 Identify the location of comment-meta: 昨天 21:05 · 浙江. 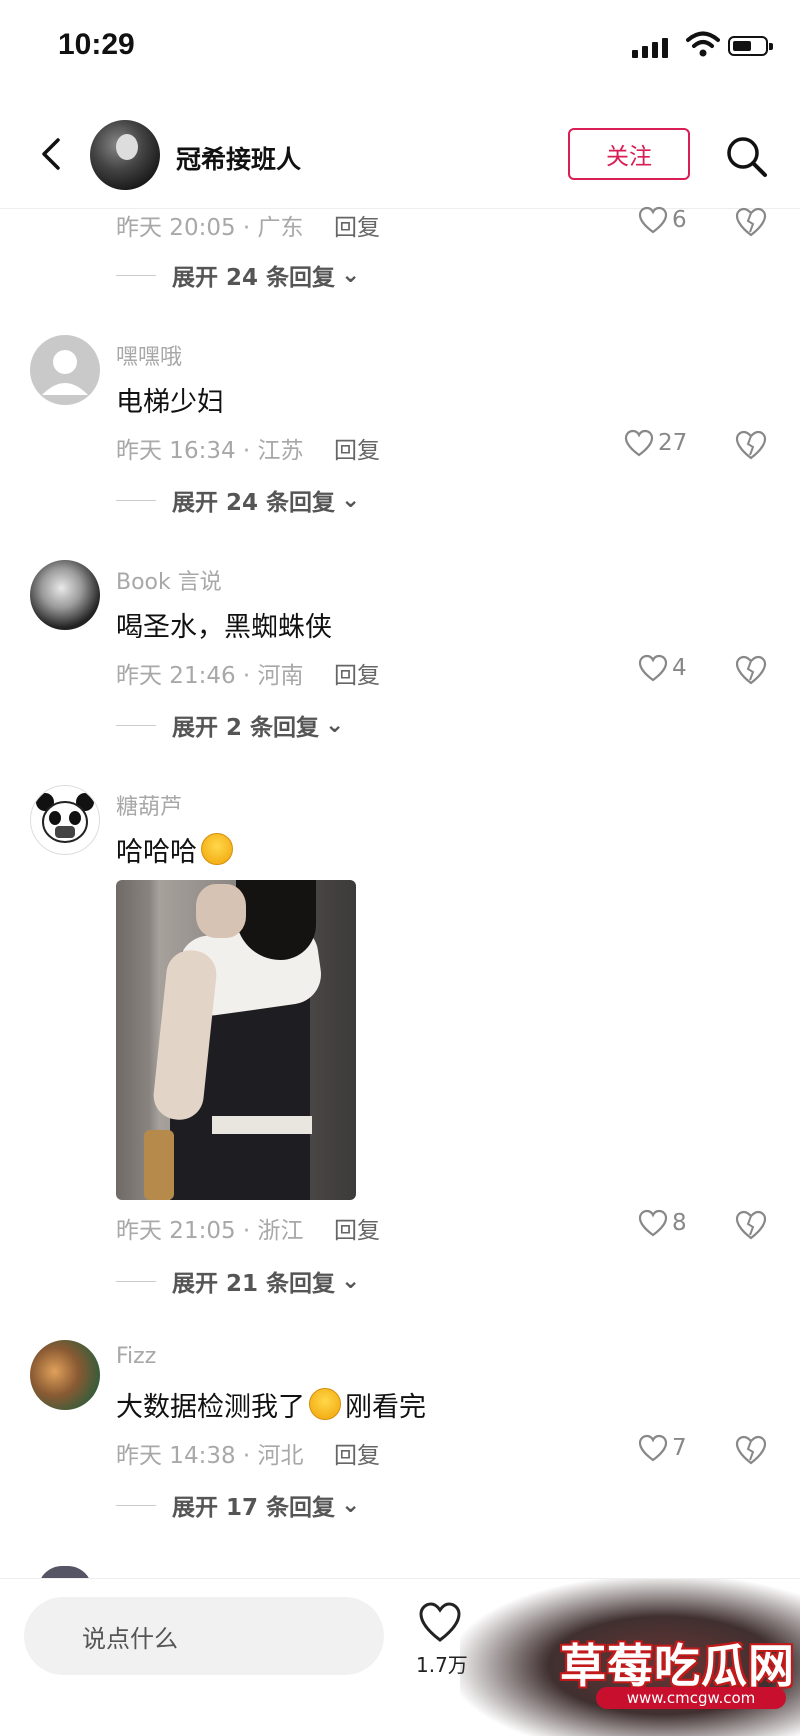
(210, 1231).